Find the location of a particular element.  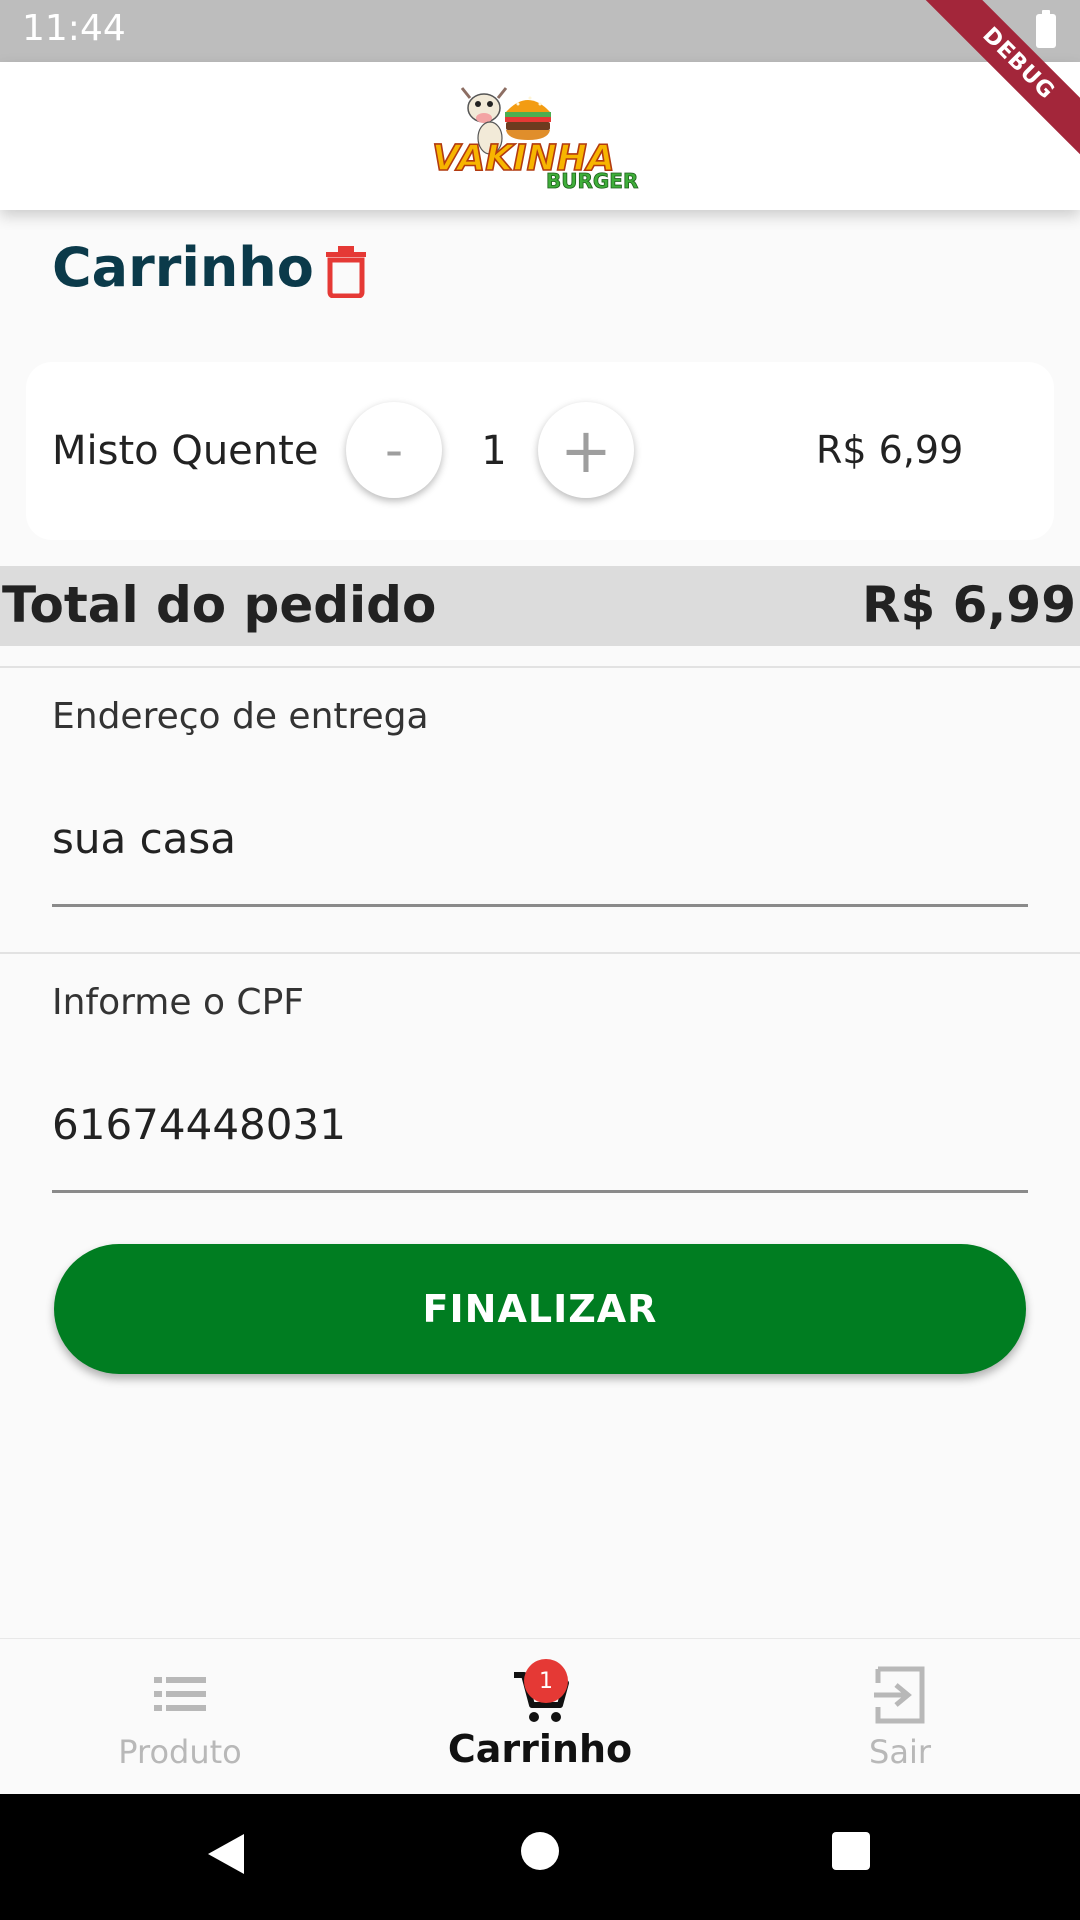

recent-apps-icon is located at coordinates (851, 1851).